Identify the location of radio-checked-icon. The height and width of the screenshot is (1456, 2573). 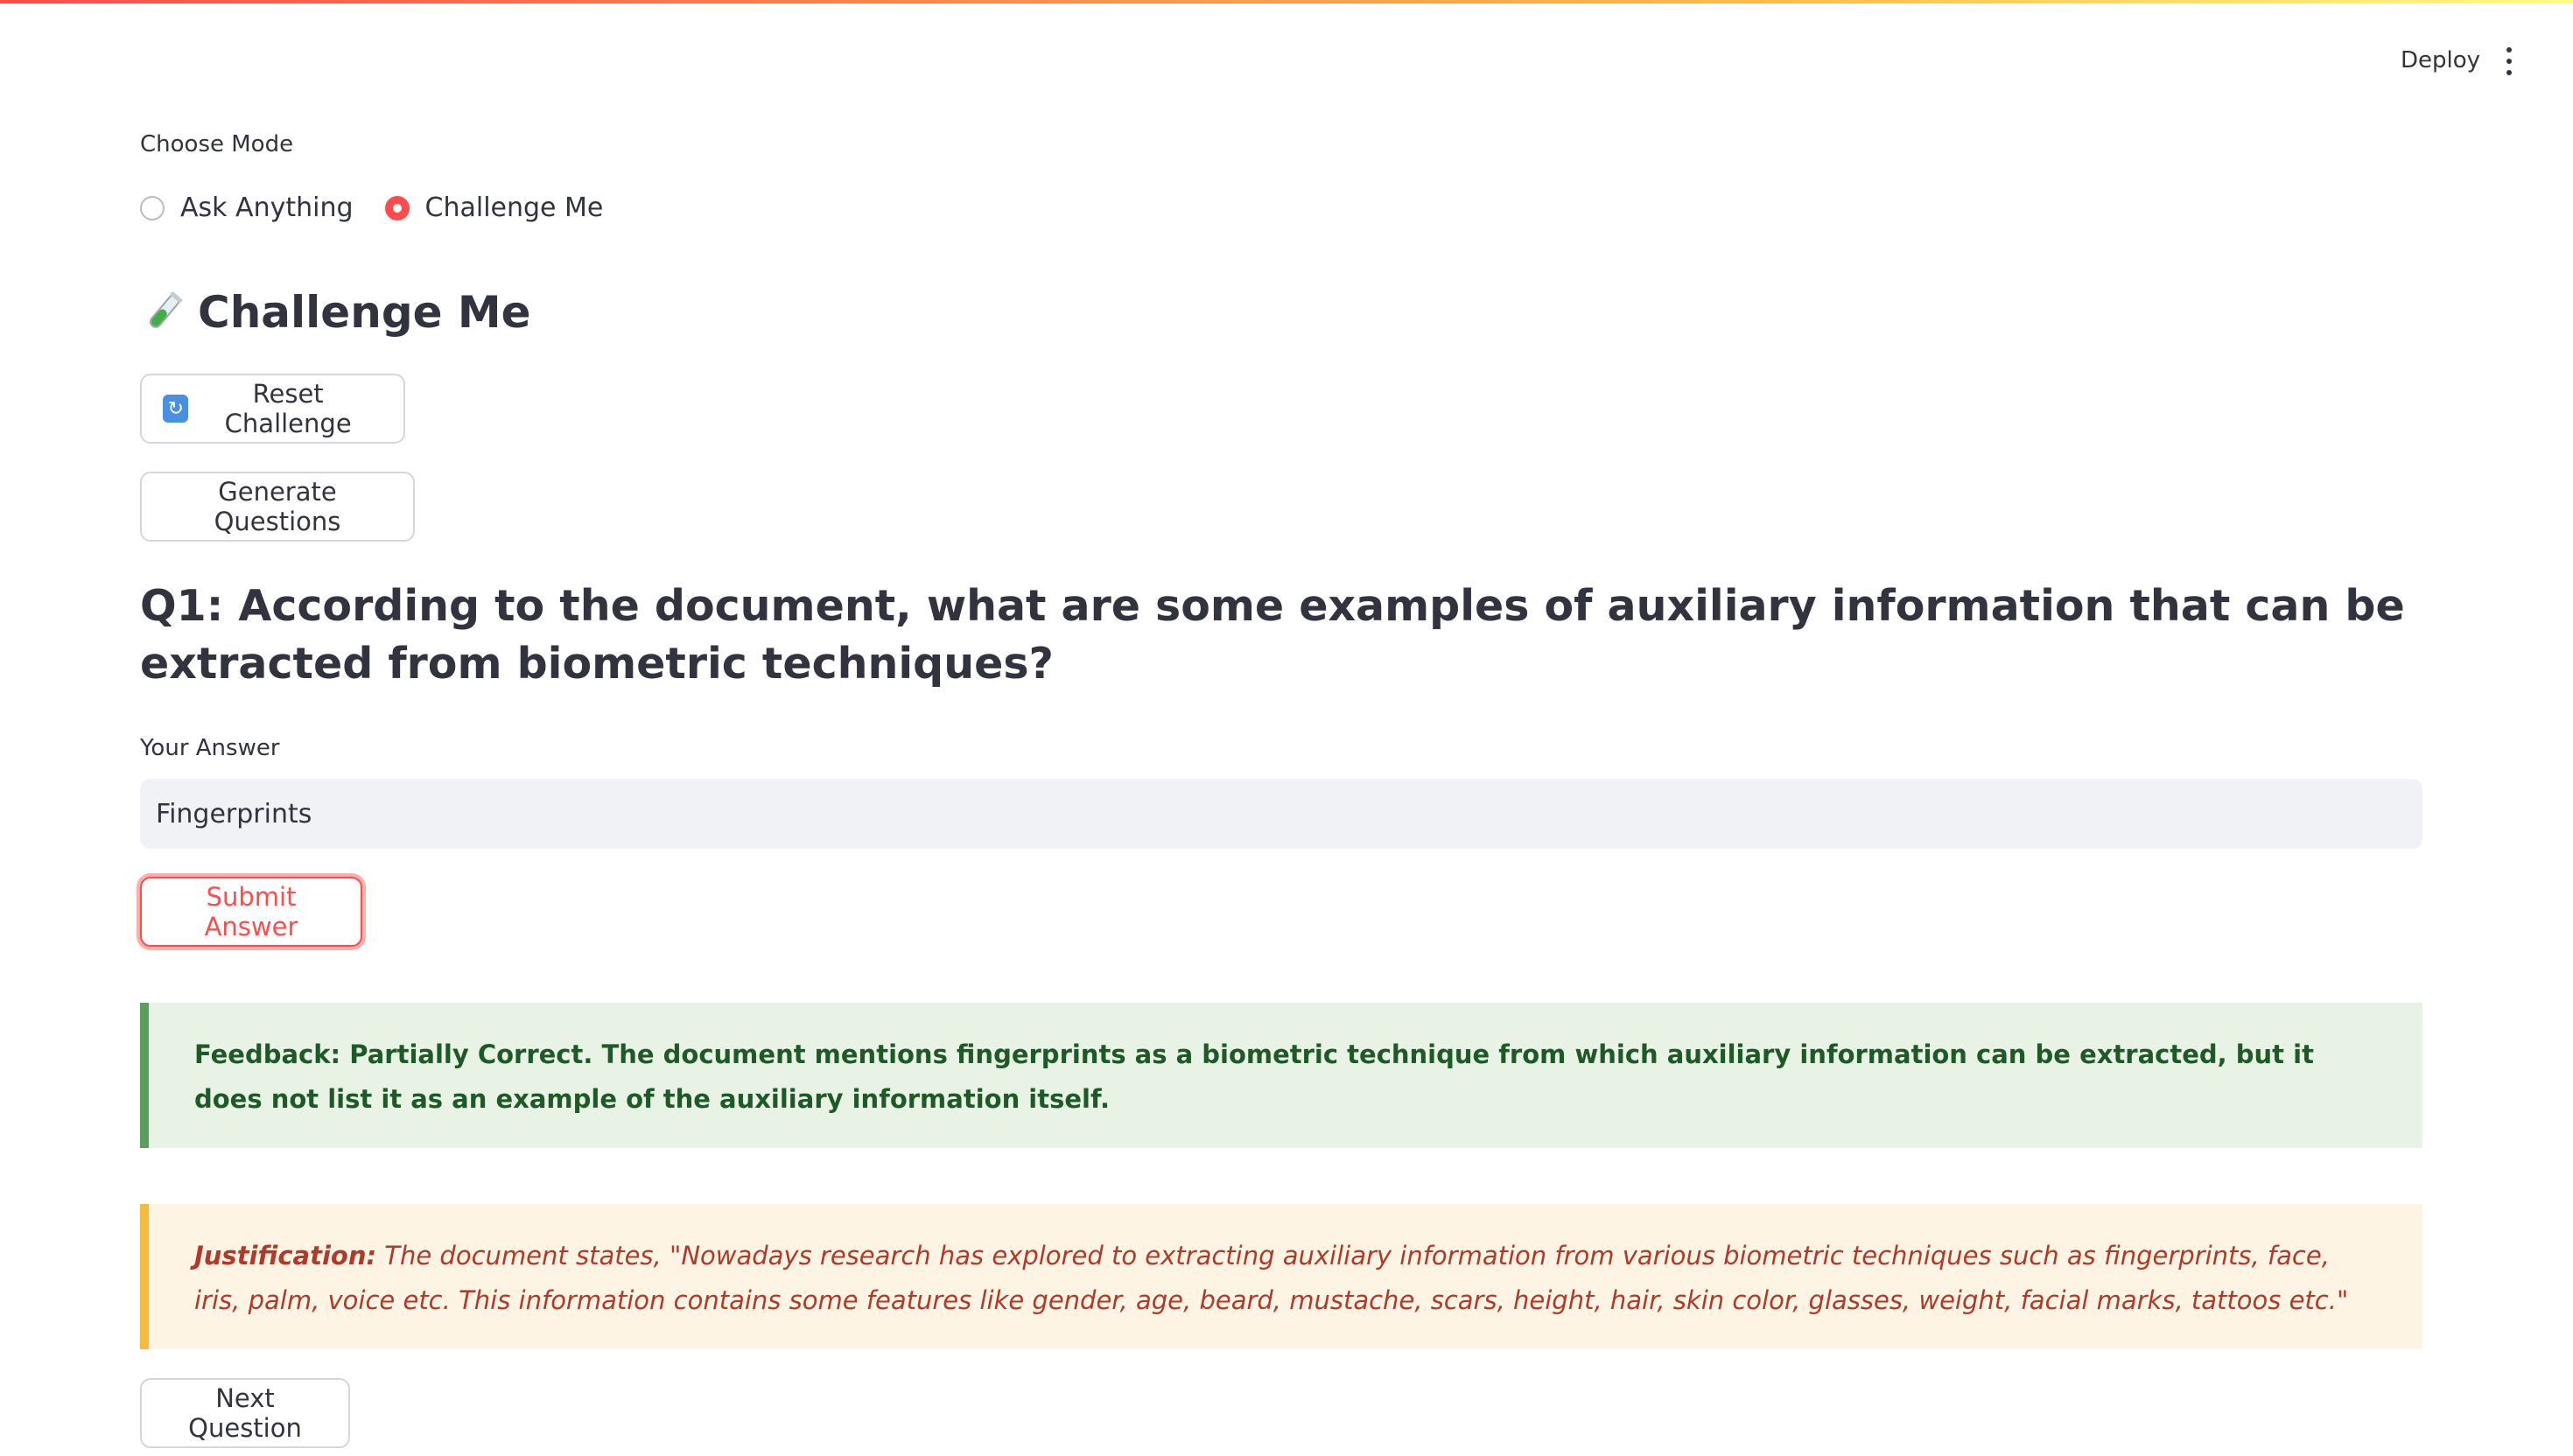
(397, 207).